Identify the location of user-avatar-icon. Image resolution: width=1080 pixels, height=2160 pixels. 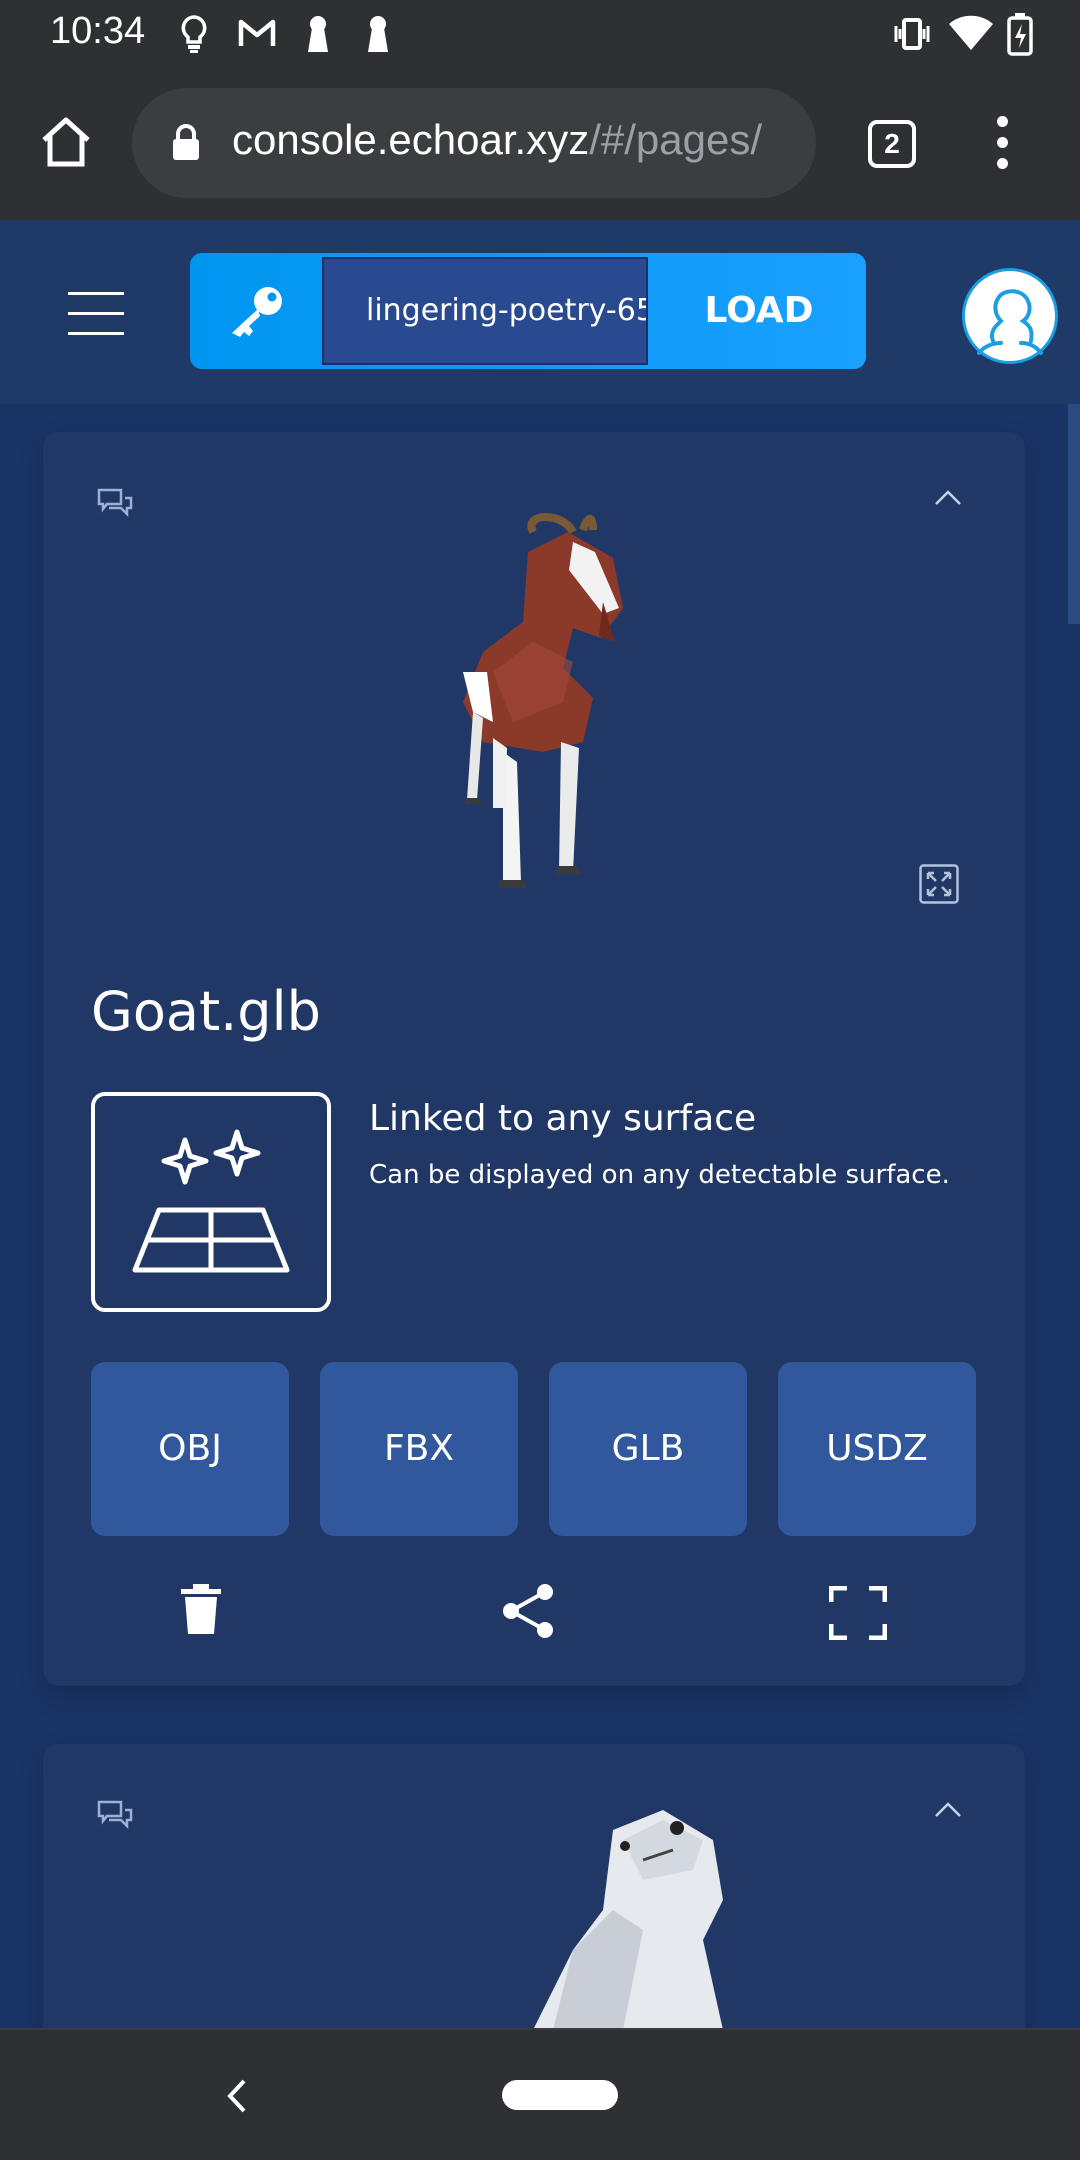
(1010, 322).